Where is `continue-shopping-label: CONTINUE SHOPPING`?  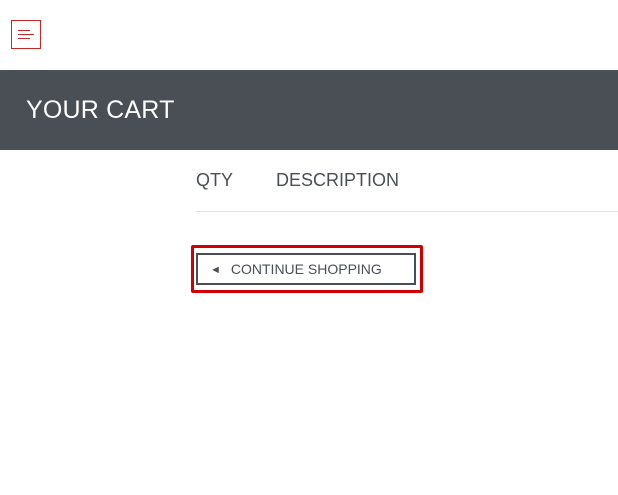 continue-shopping-label: CONTINUE SHOPPING is located at coordinates (306, 269).